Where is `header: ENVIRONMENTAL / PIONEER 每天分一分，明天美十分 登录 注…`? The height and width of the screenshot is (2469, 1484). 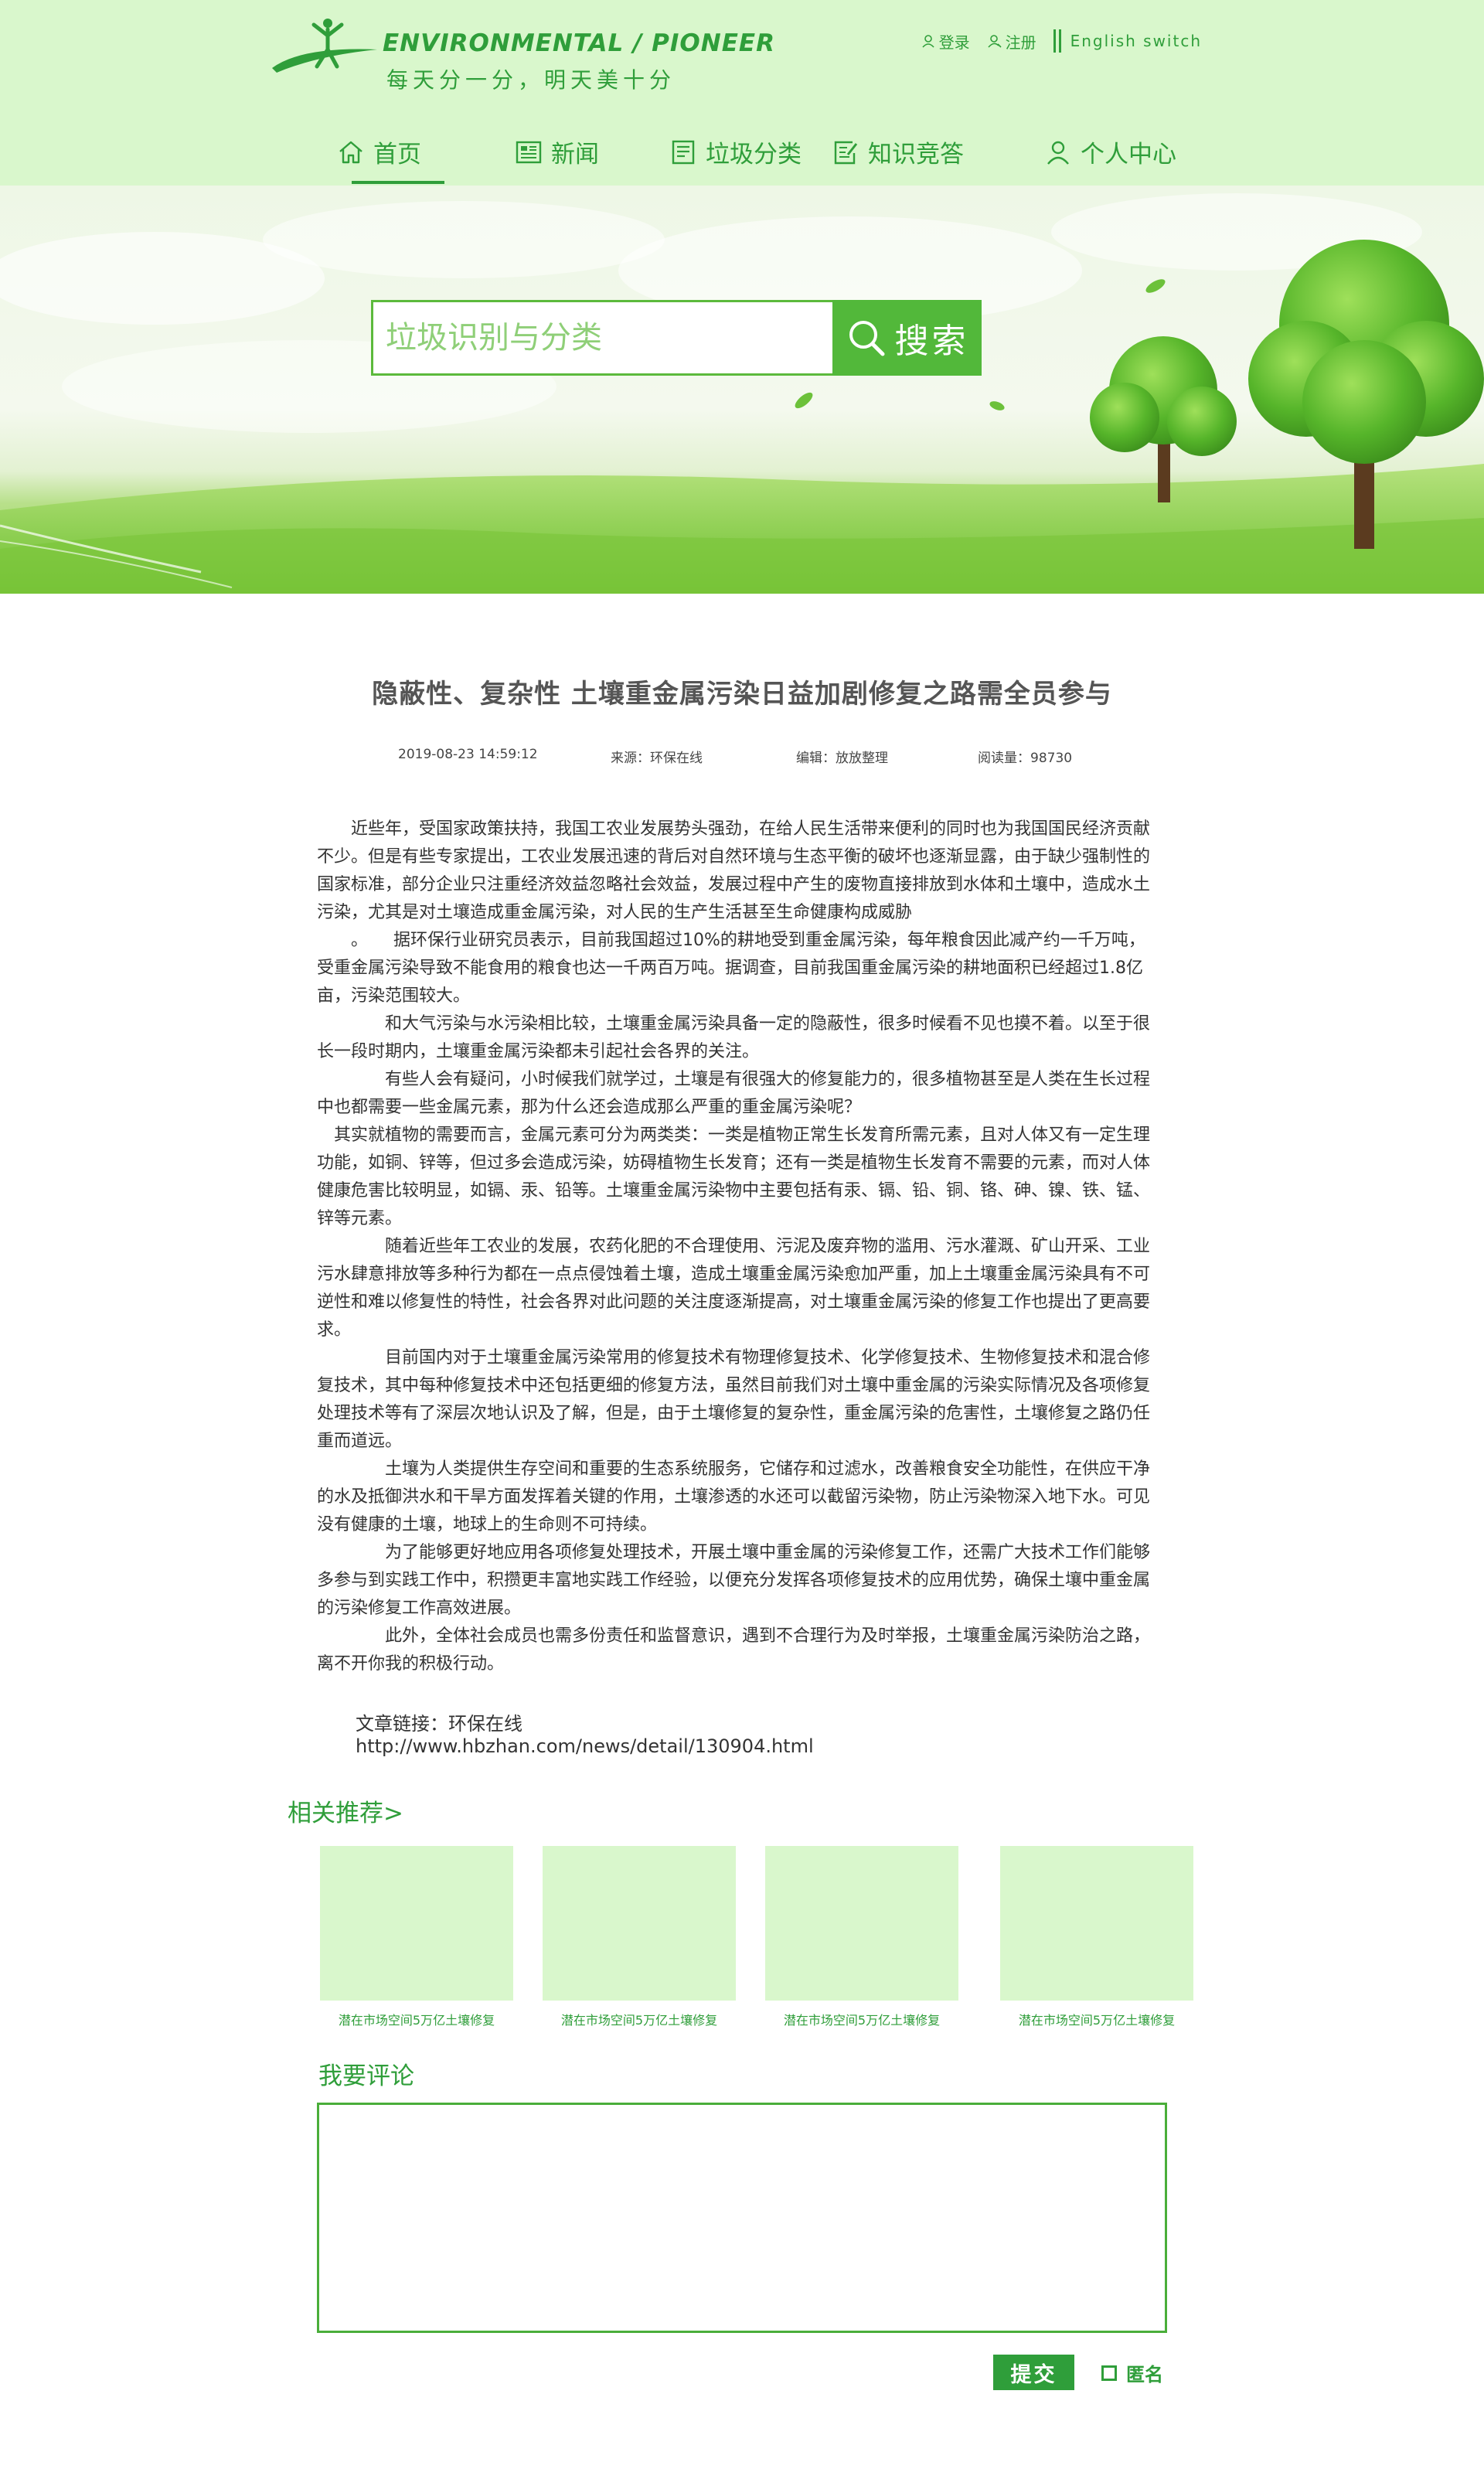 header: ENVIRONMENTAL / PIONEER 每天分一分，明天美十分 登录 注… is located at coordinates (742, 93).